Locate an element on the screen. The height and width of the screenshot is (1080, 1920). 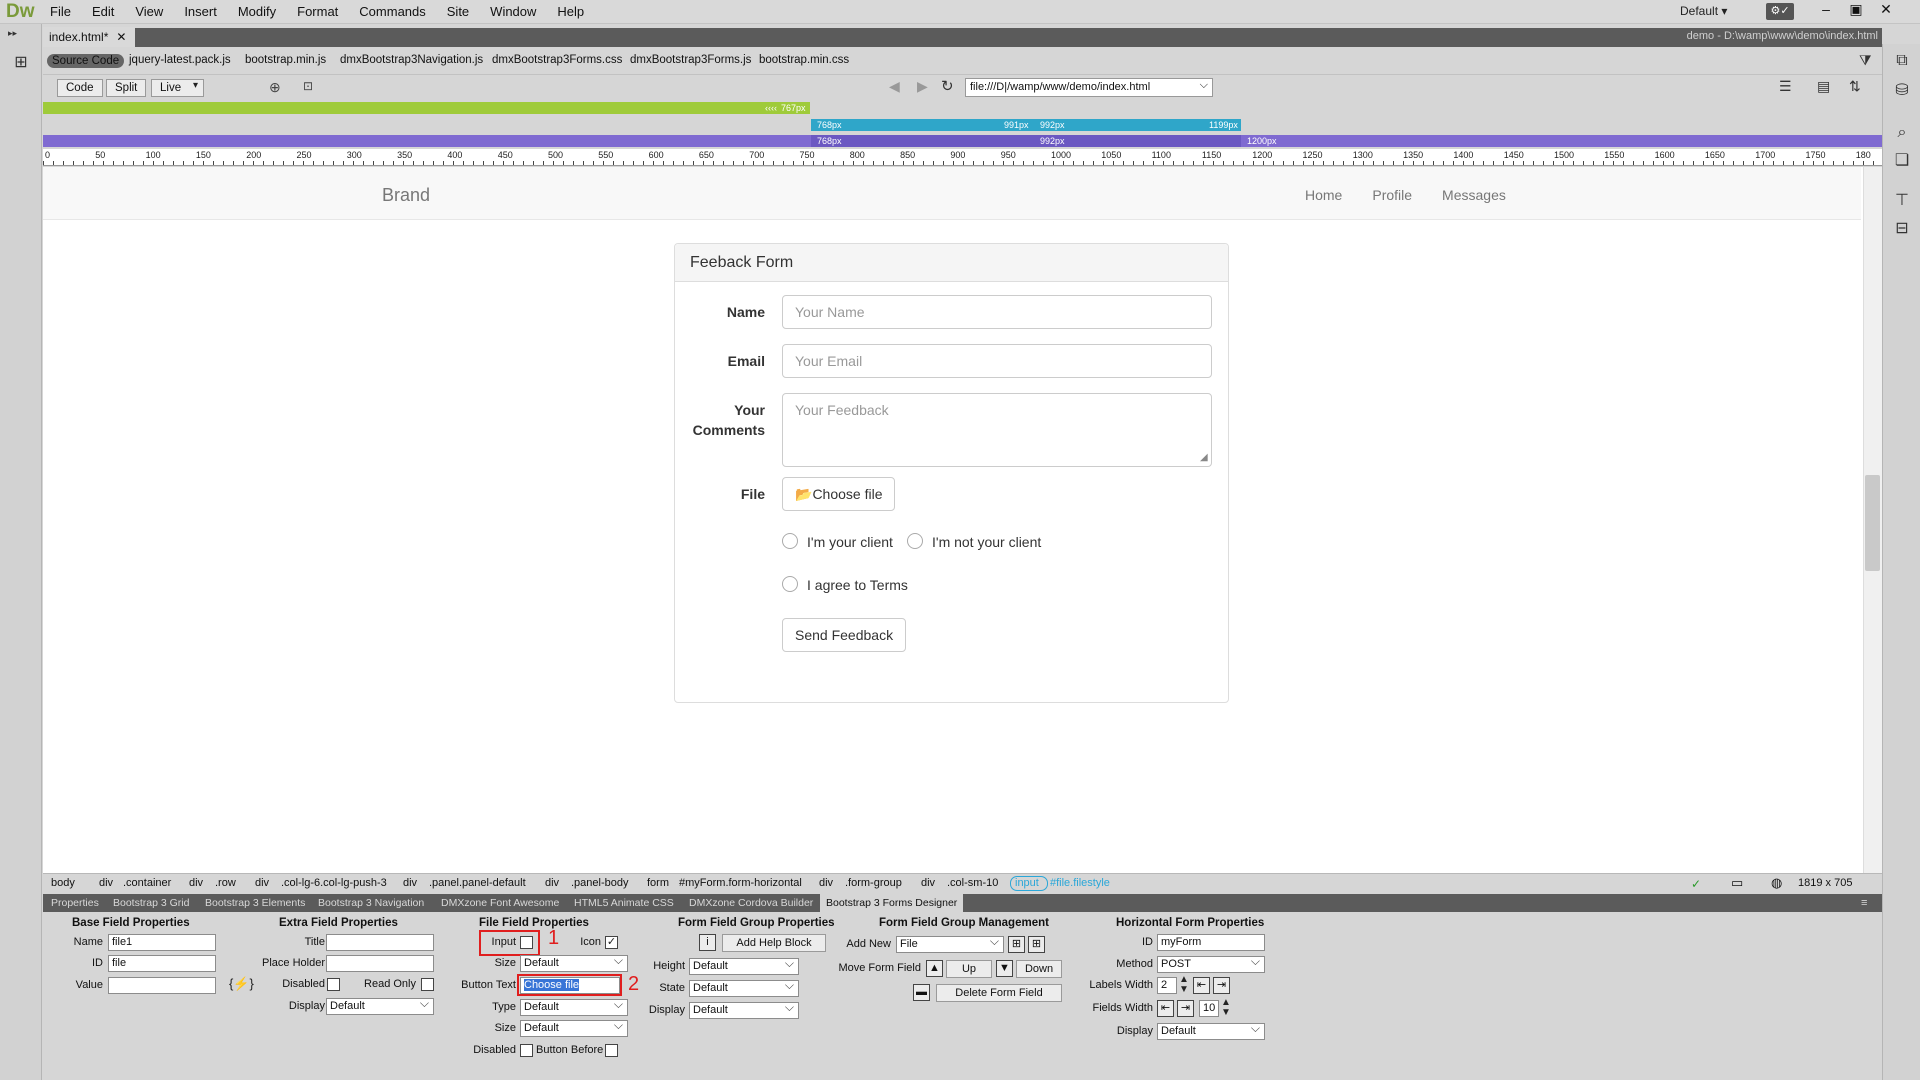
navbar-brand: Brand is located at coordinates (406, 195).